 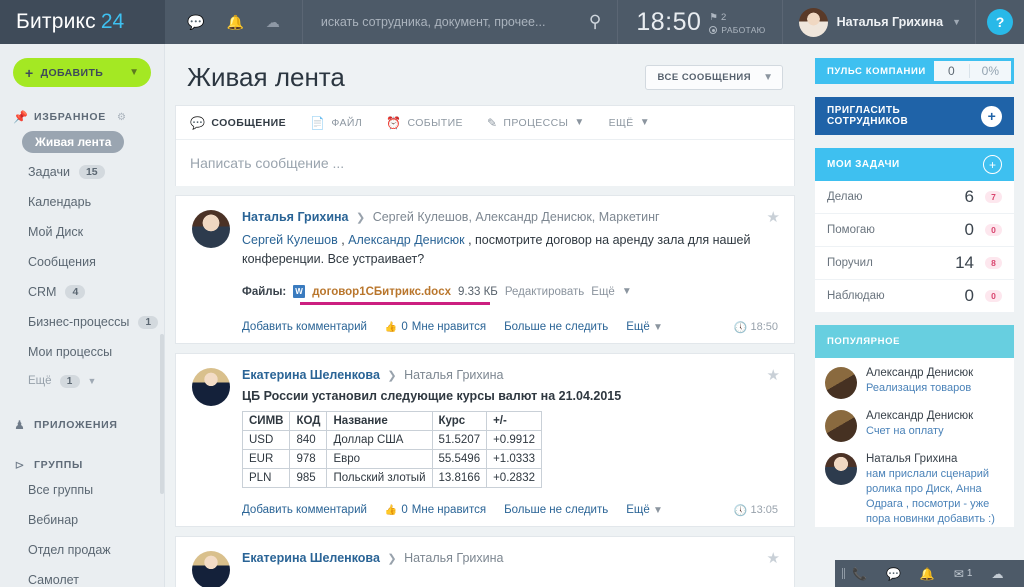 What do you see at coordinates (336, 123) in the screenshot?
I see `tab-file: 📄 ФАЙЛ` at bounding box center [336, 123].